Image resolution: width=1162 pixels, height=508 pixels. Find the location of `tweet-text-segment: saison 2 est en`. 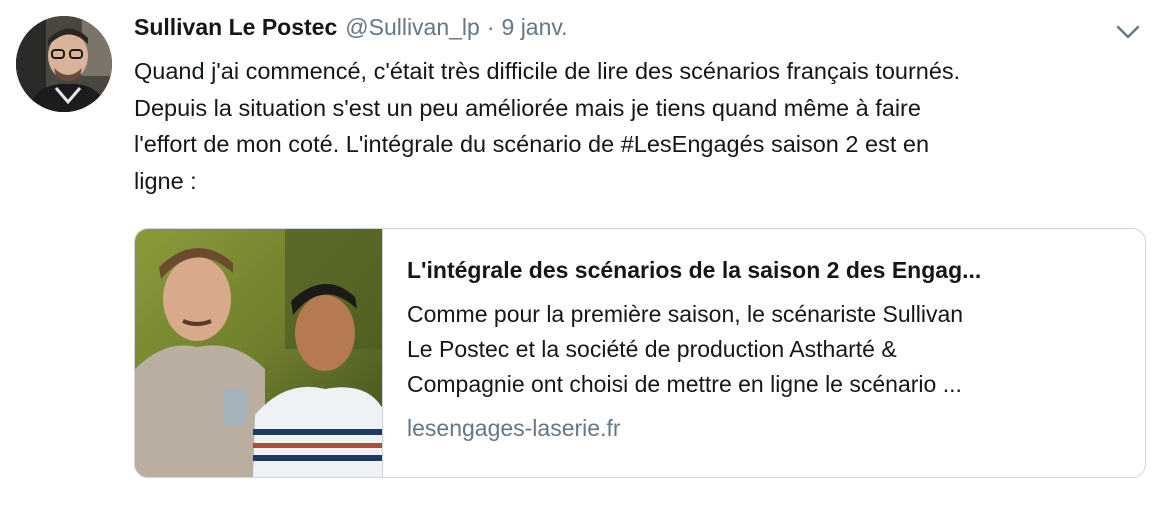

tweet-text-segment: saison 2 est en is located at coordinates (847, 144).